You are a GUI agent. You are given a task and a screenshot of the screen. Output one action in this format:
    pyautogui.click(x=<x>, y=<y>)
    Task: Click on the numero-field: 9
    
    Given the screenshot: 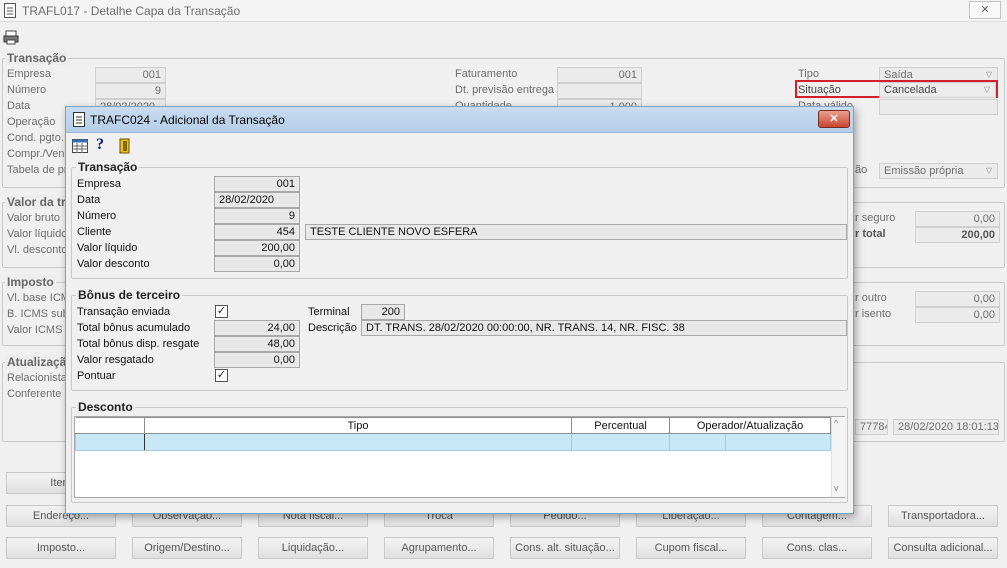 What is the action you would take?
    pyautogui.click(x=257, y=216)
    